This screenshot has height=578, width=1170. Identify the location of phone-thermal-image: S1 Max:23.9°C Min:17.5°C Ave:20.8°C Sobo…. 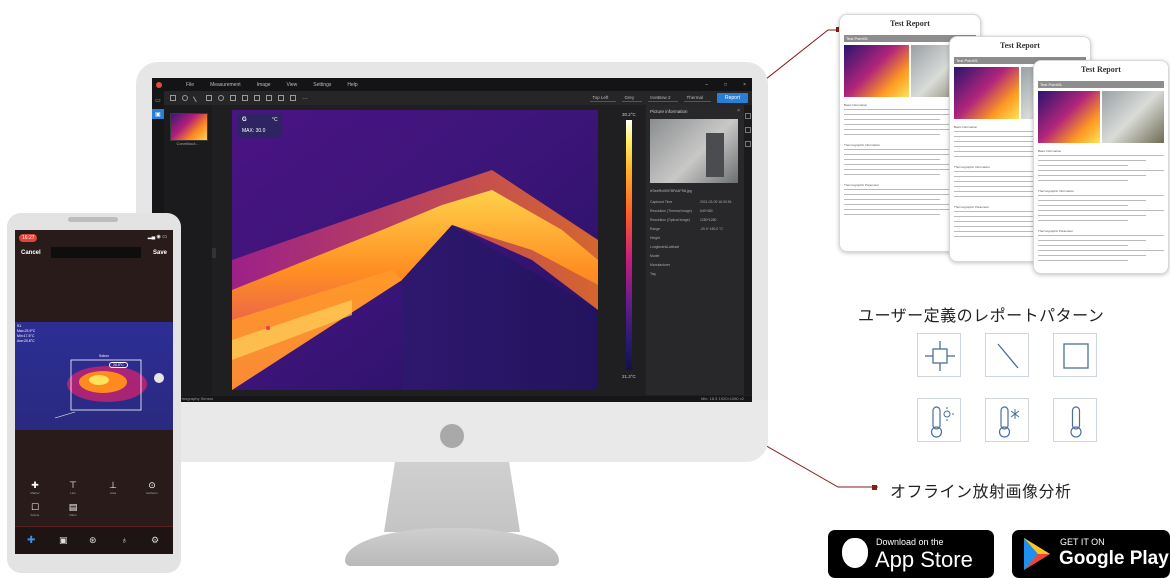
(94, 376).